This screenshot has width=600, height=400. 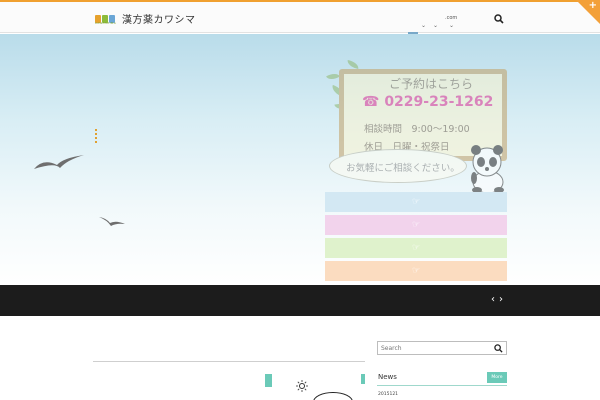 What do you see at coordinates (333, 396) in the screenshot?
I see `cloud-outline-illustration` at bounding box center [333, 396].